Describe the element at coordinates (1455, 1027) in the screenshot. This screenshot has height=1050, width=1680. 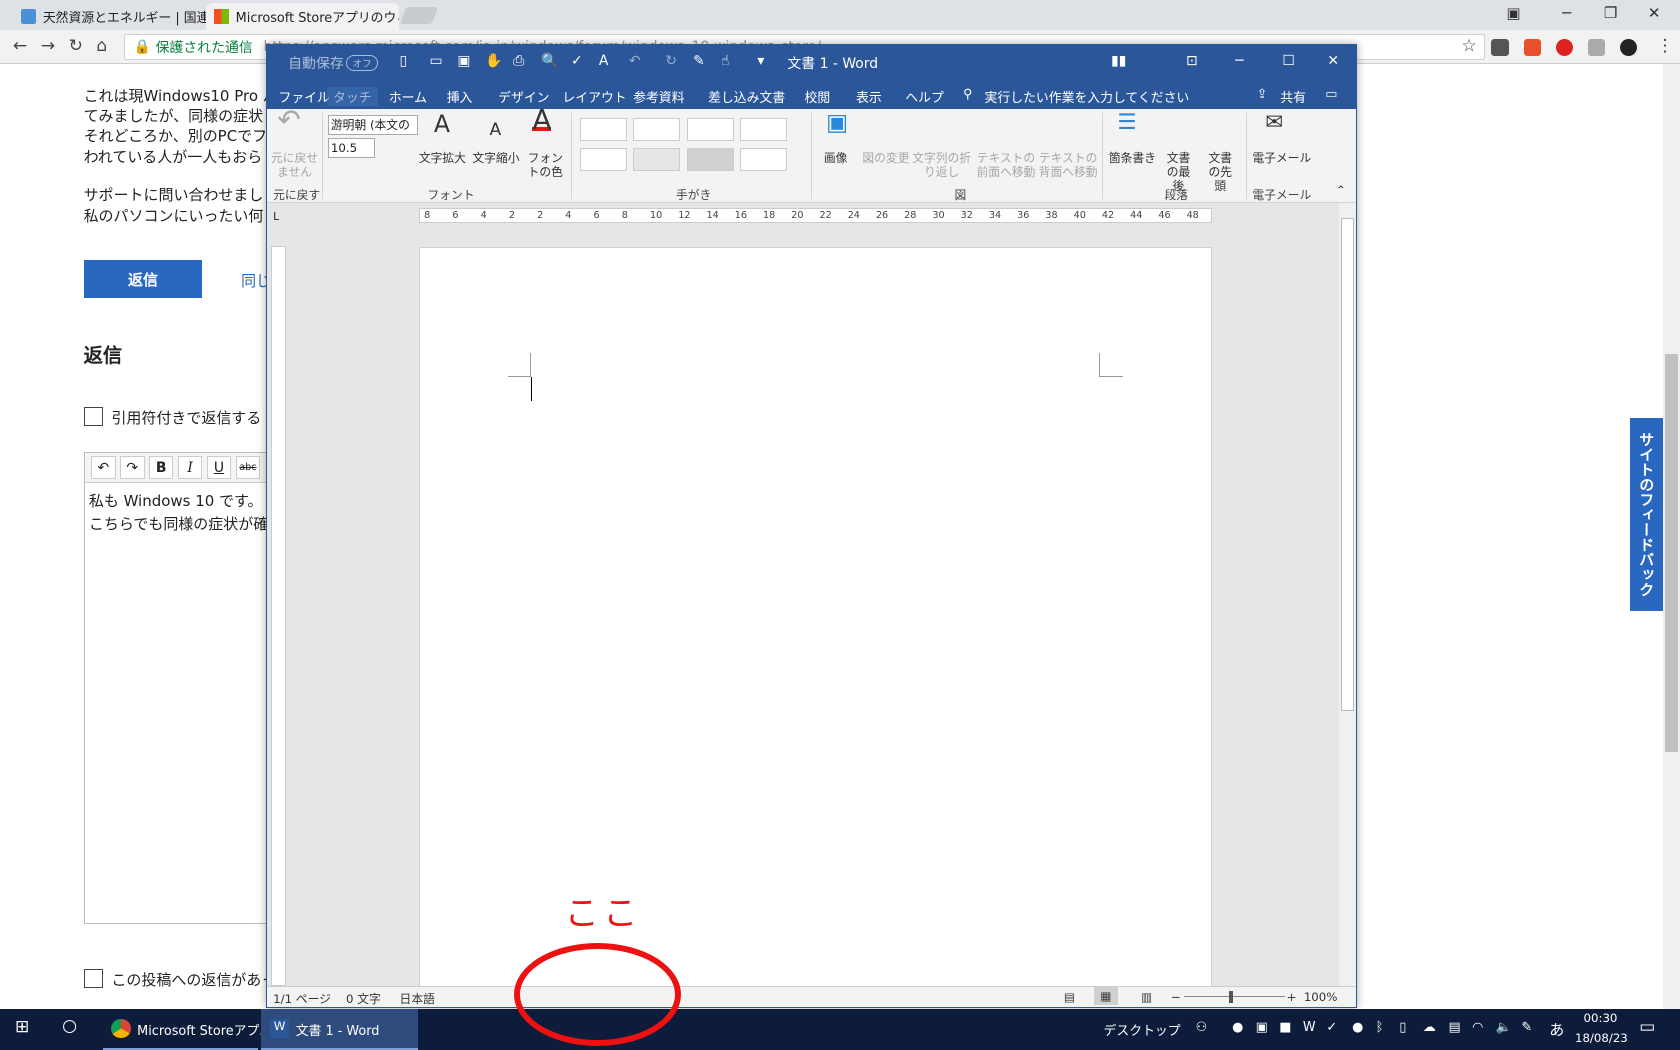
I see `network-icon: ▤` at that location.